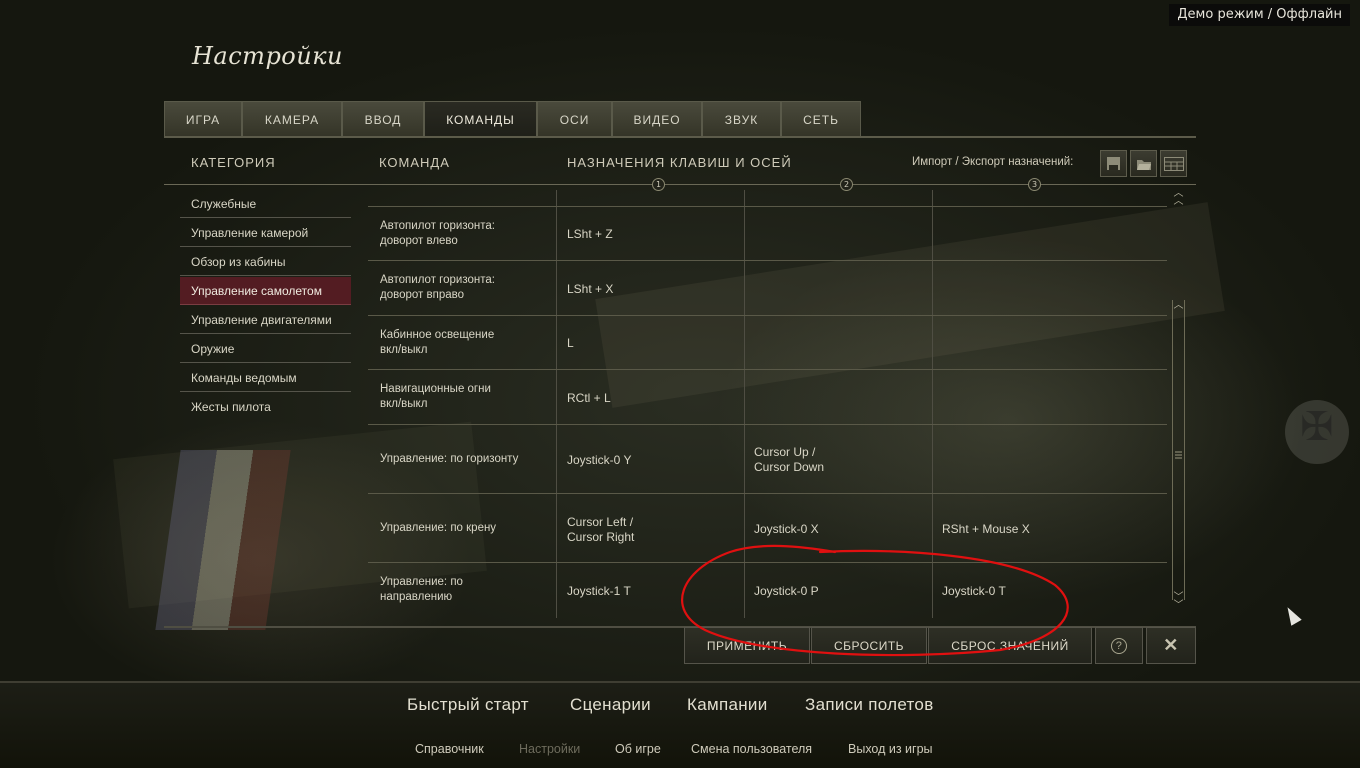  Describe the element at coordinates (789, 467) in the screenshot. I see `binding-line: Cursor Down` at that location.